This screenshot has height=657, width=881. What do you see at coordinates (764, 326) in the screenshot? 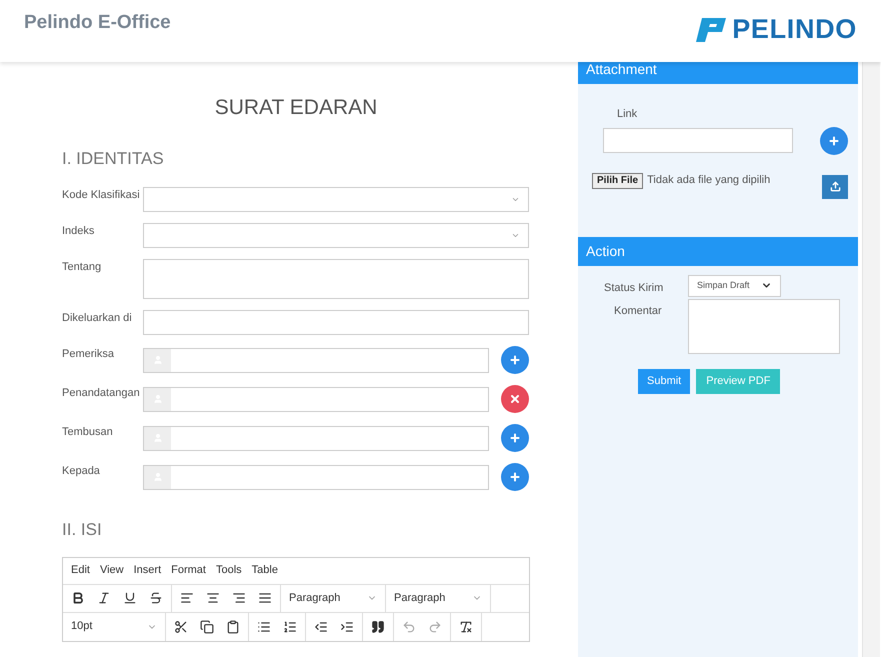
I see `comment-field` at bounding box center [764, 326].